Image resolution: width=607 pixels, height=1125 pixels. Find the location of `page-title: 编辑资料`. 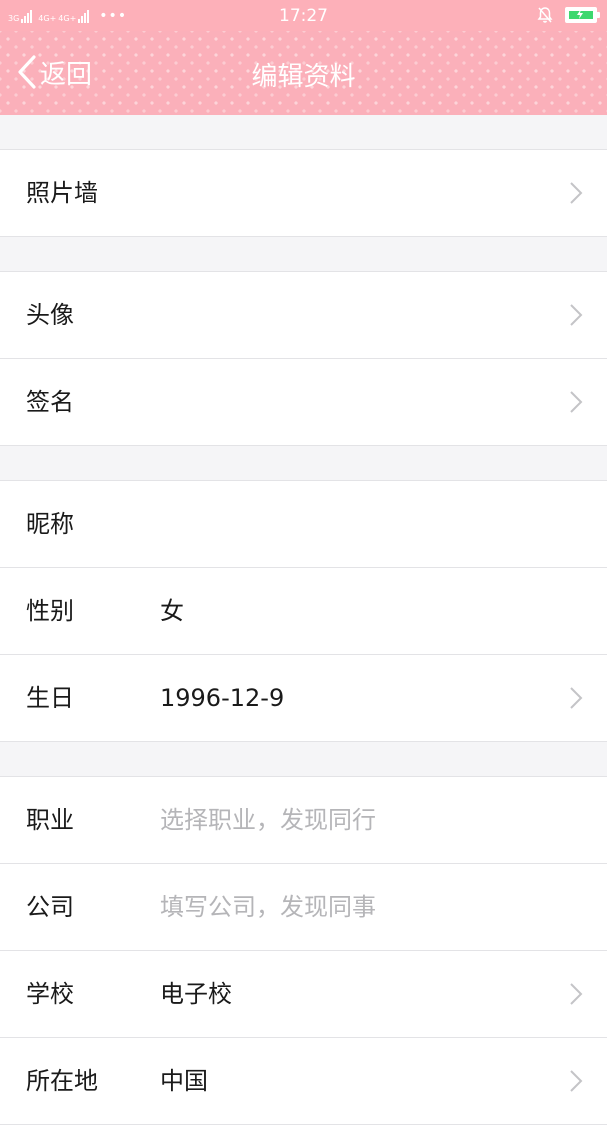

page-title: 编辑资料 is located at coordinates (303, 77).